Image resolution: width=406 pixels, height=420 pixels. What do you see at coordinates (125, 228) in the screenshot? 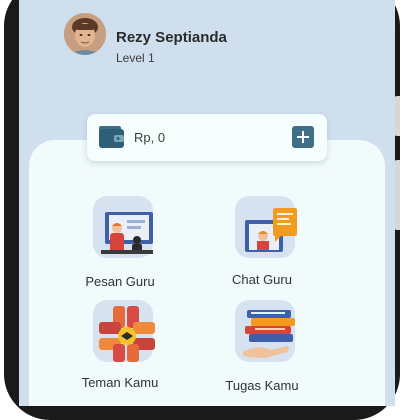
I see `teacher-lesson-icon` at bounding box center [125, 228].